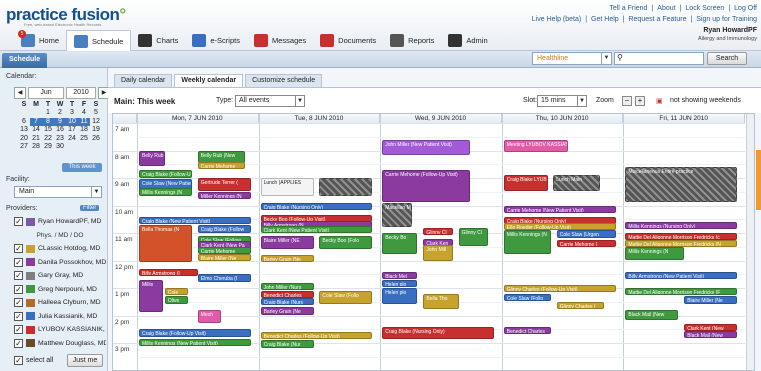 The image size is (761, 371). I want to click on calendar-day: 8, so click(48, 122).